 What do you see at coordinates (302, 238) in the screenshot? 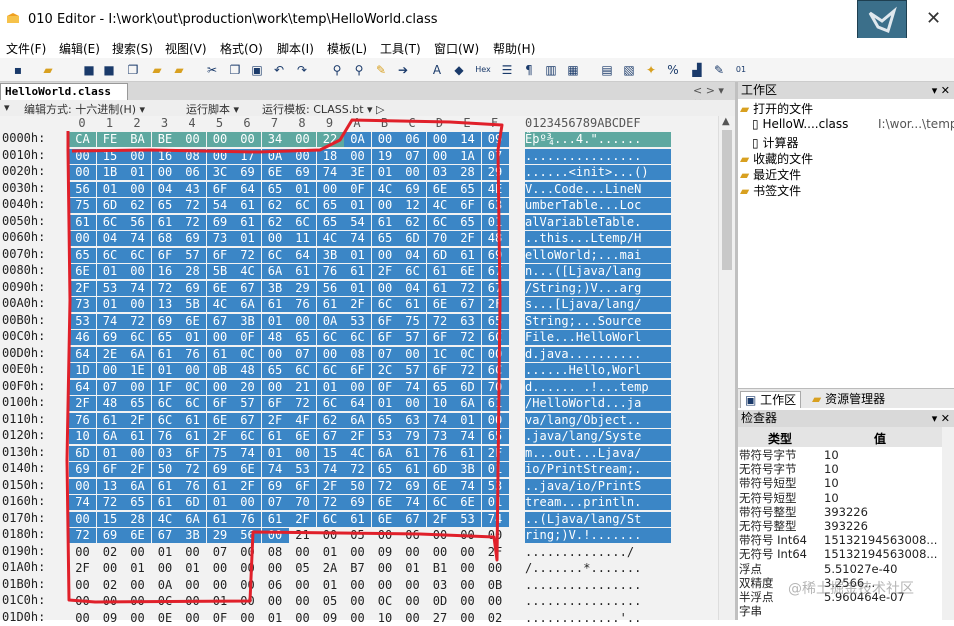
I see `hex-byte: 11` at bounding box center [302, 238].